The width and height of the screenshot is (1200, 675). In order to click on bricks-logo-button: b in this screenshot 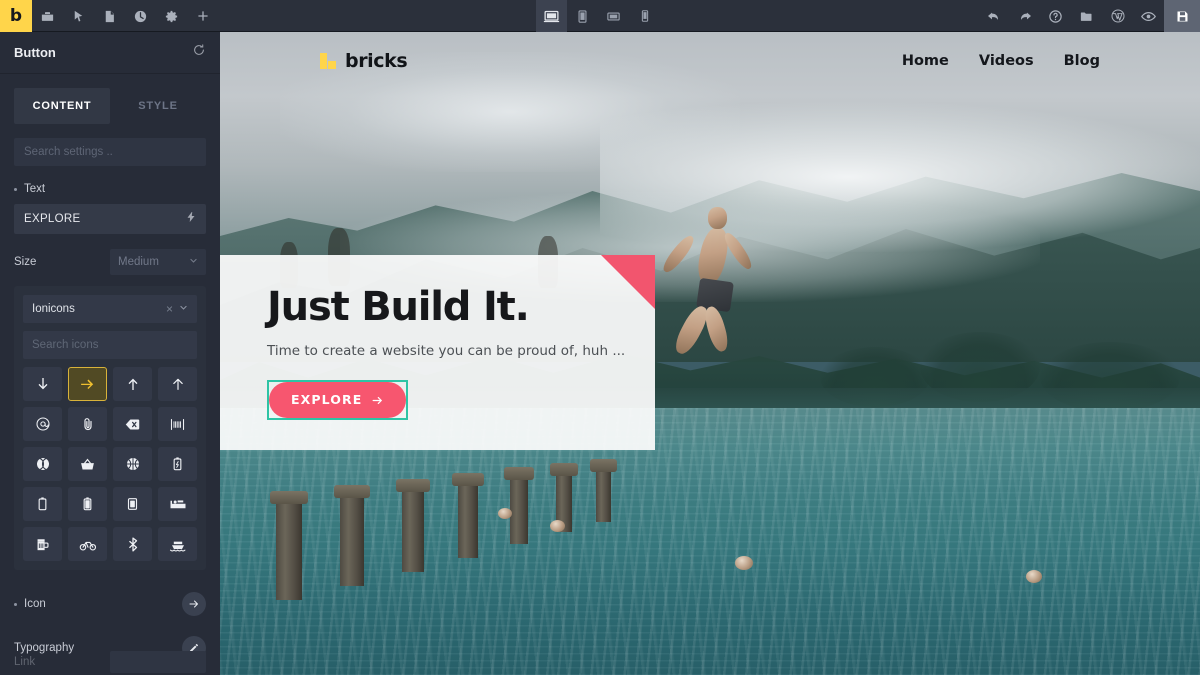, I will do `click(16, 16)`.